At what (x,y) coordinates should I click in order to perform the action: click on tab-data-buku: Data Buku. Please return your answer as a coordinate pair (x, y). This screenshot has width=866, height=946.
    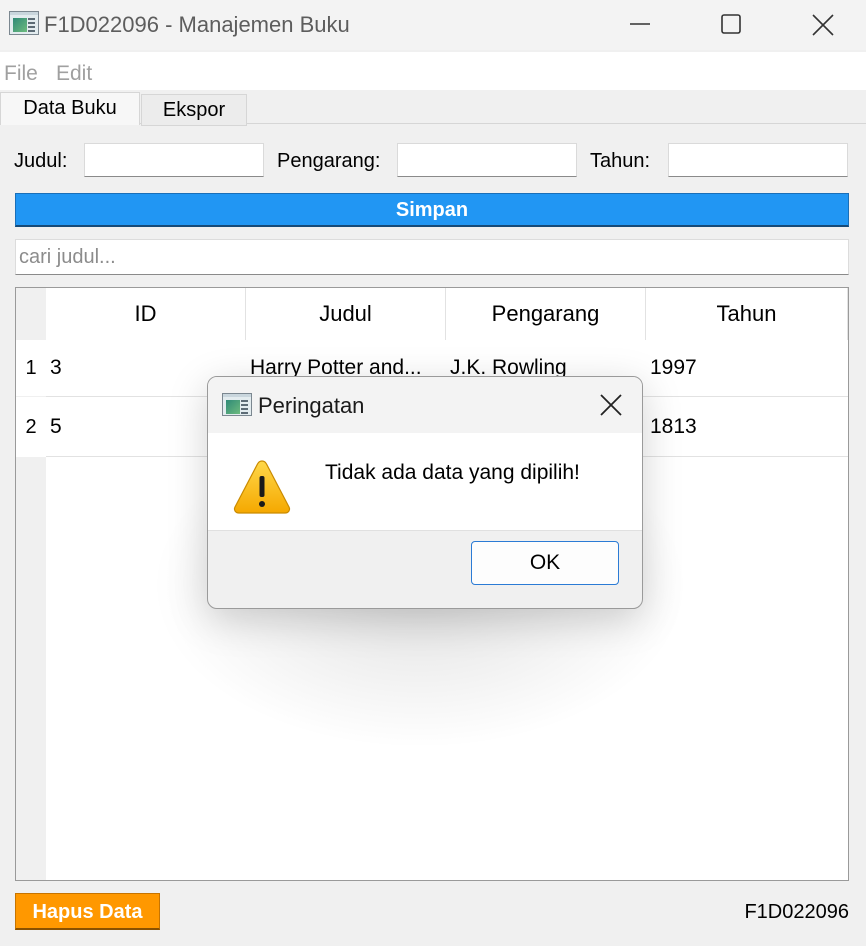
    Looking at the image, I should click on (70, 108).